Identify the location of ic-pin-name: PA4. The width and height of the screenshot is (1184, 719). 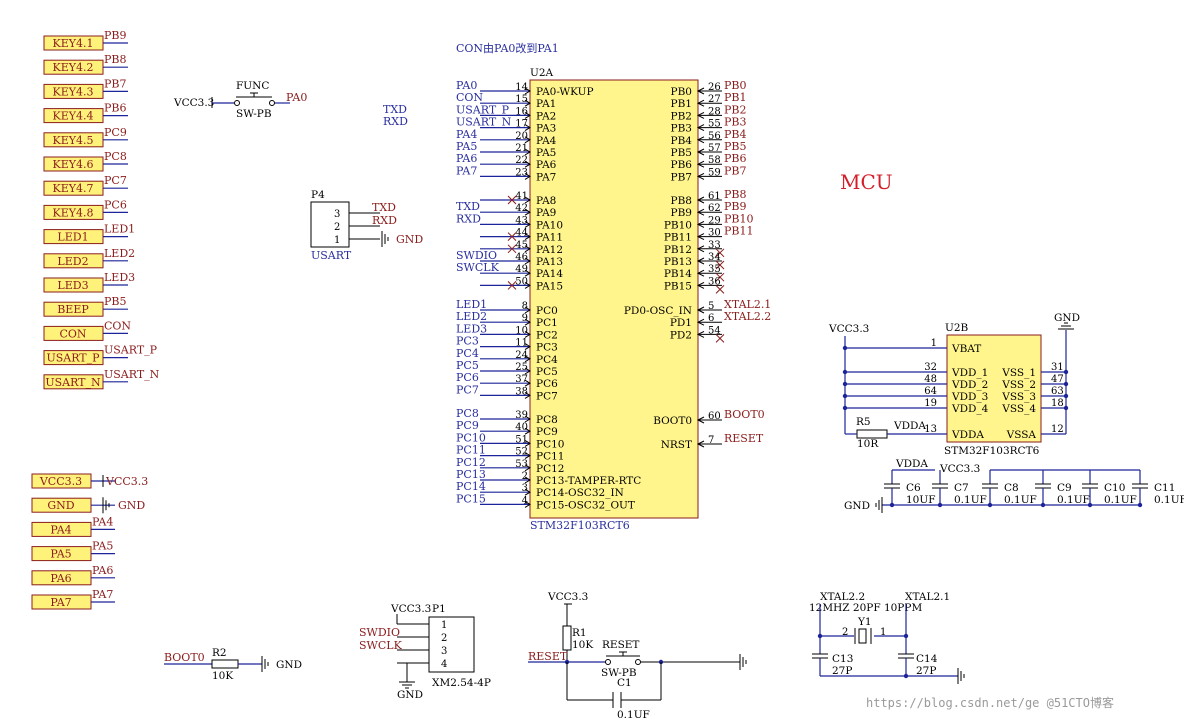
(546, 141).